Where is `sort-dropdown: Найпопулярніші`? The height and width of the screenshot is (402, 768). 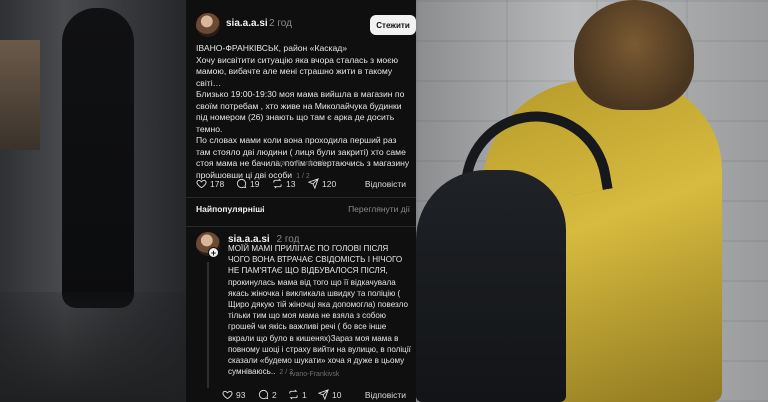
sort-dropdown: Найпопулярніші is located at coordinates (230, 209).